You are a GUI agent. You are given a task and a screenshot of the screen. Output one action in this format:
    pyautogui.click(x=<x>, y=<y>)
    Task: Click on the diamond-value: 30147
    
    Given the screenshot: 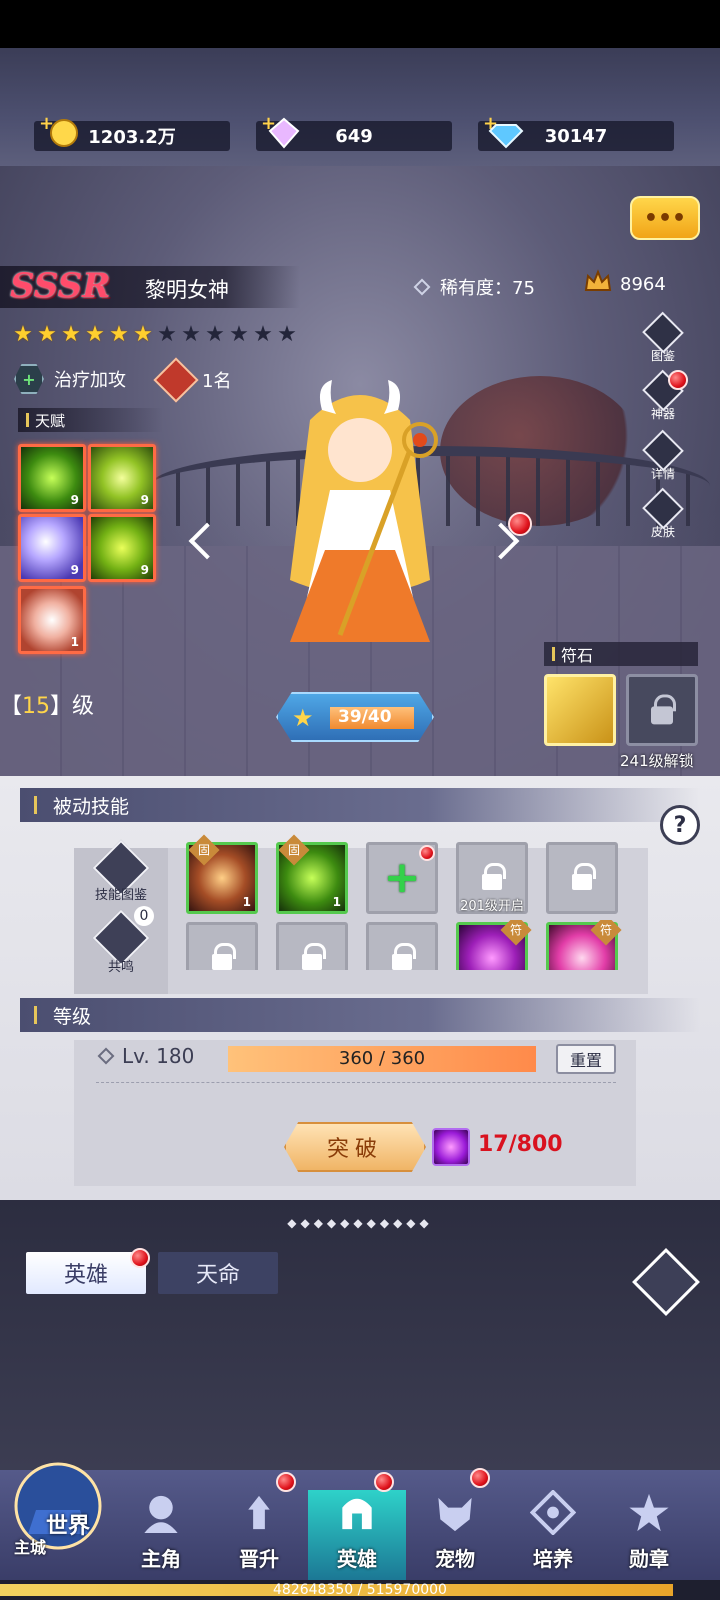 What is the action you would take?
    pyautogui.click(x=576, y=136)
    